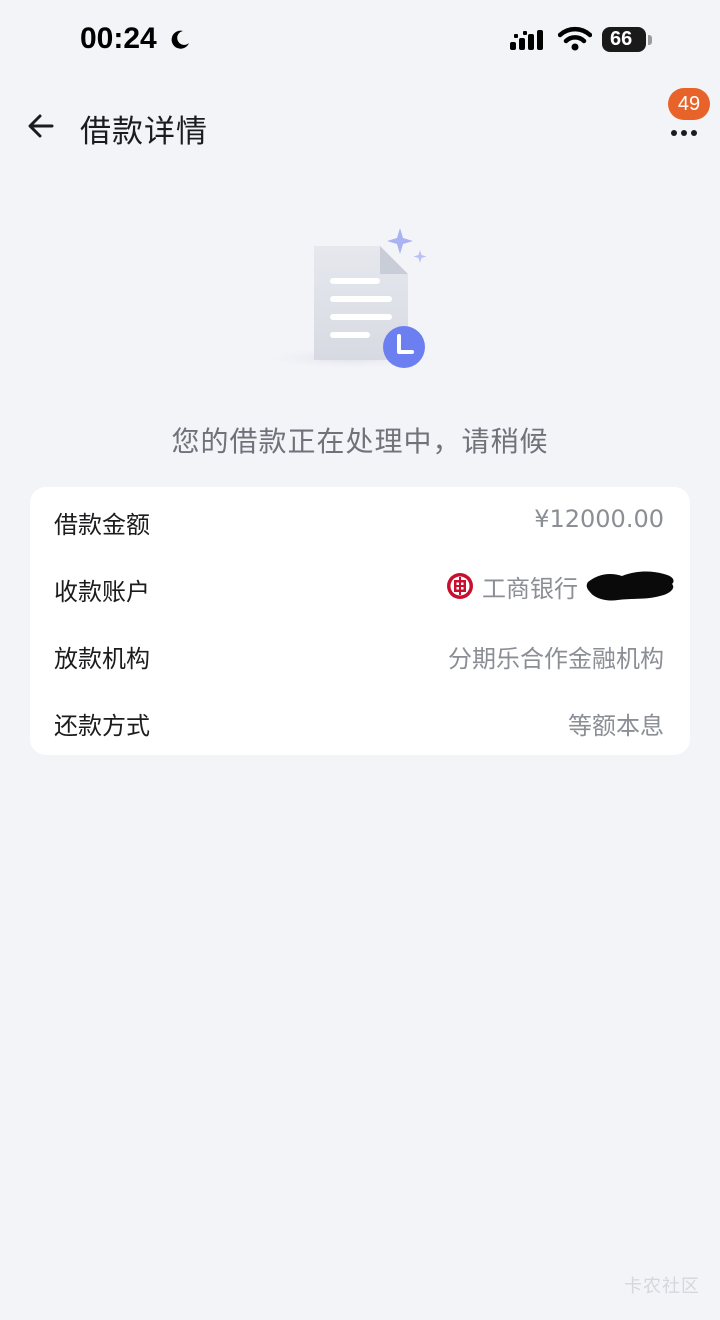  Describe the element at coordinates (650, 40) in the screenshot. I see `battery-tip` at that location.